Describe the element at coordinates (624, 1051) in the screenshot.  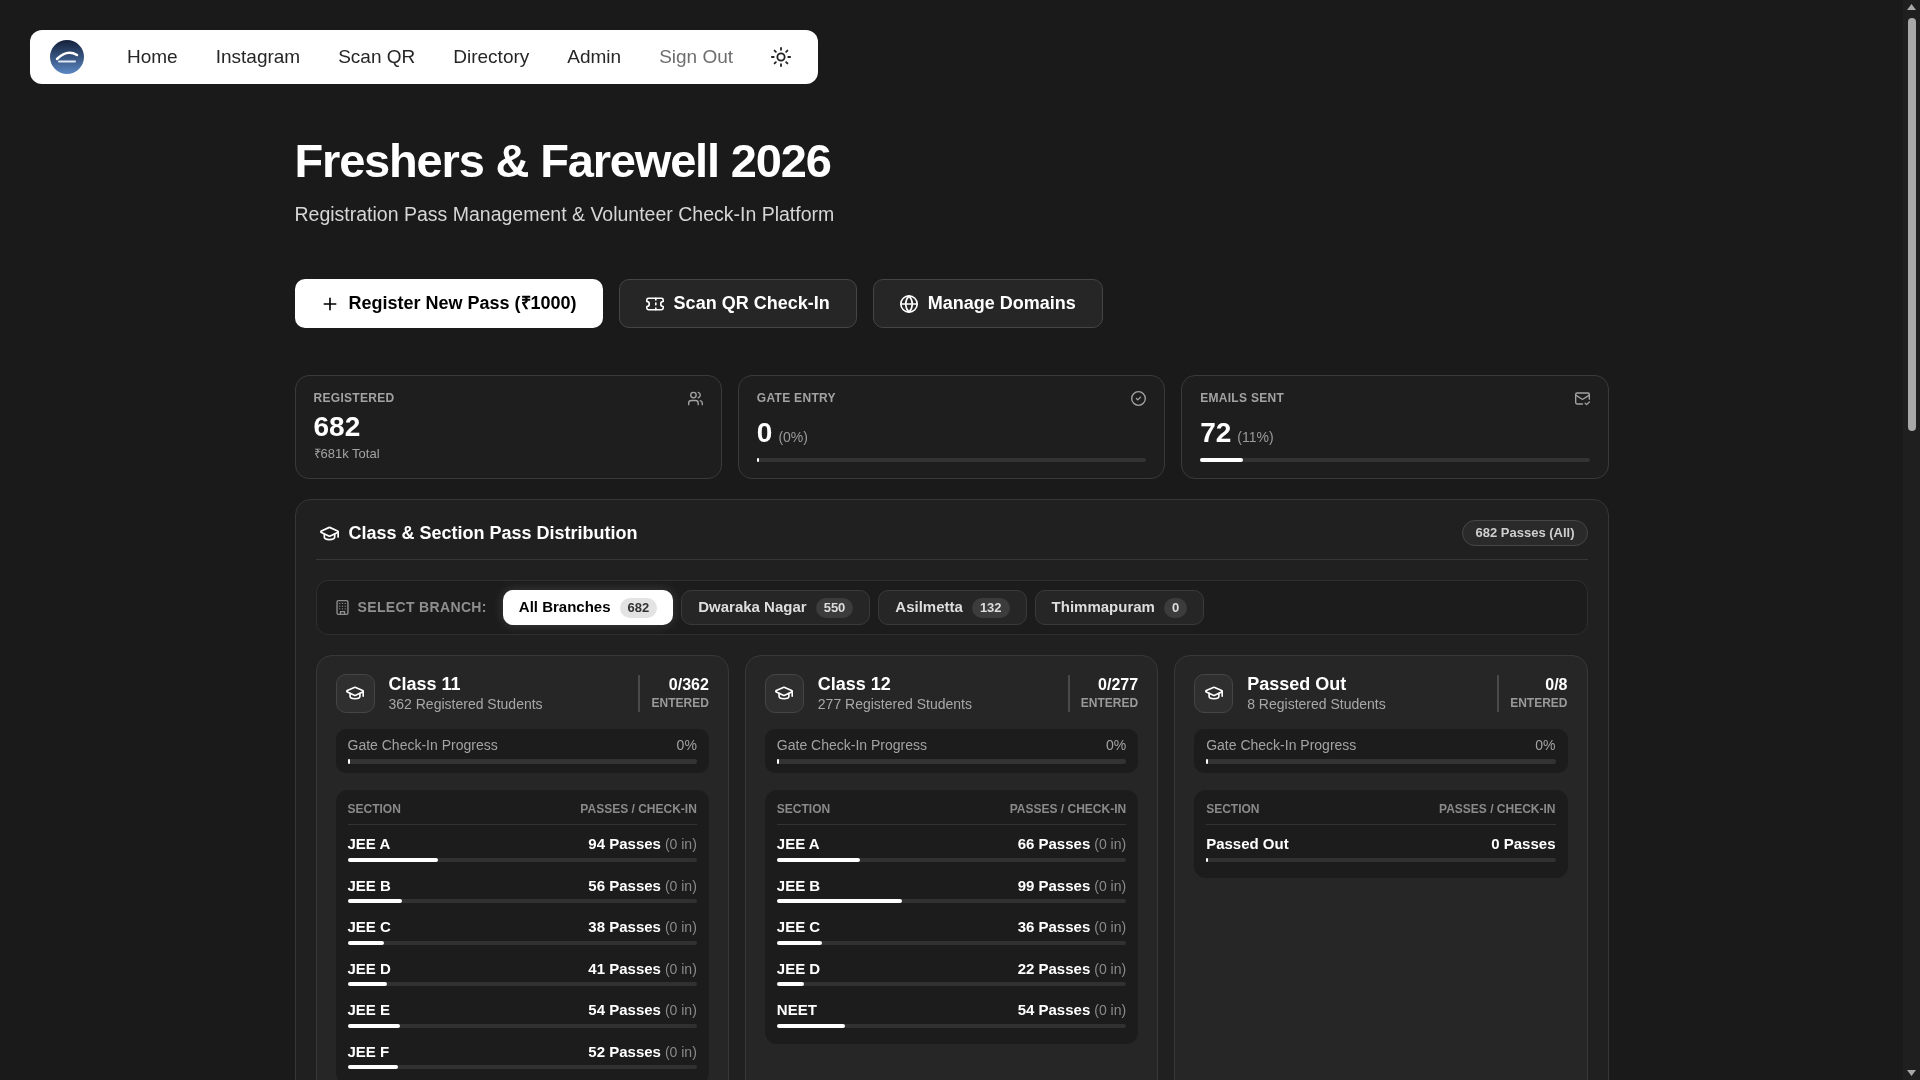
I see `pass-count: 52 Passes` at that location.